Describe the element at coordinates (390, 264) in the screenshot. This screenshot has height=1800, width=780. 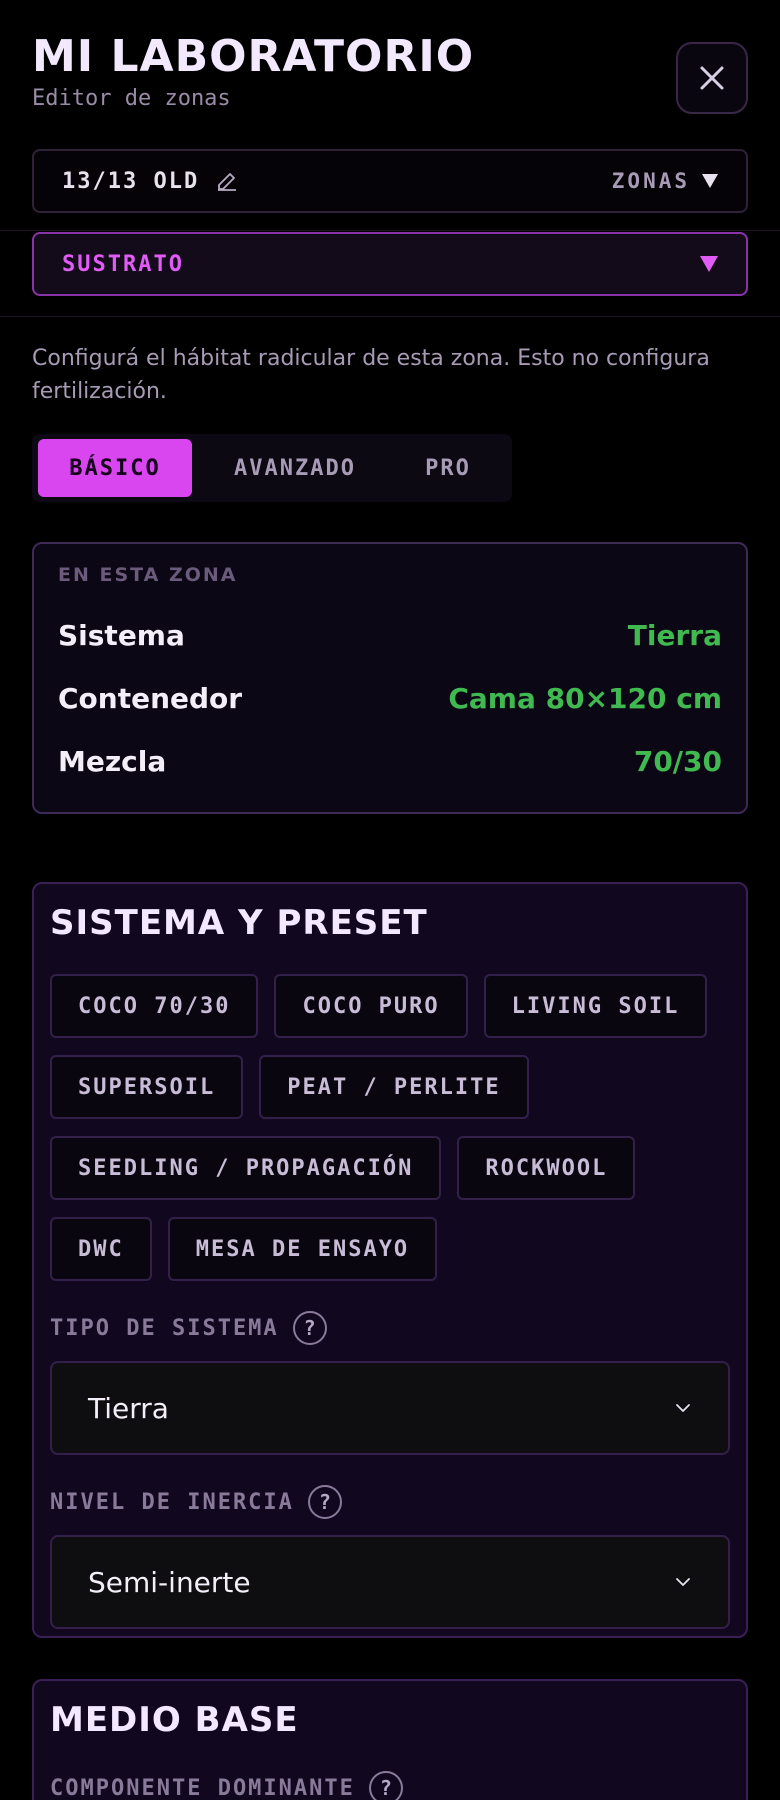
I see `section-dropdown: SUSTRATO` at that location.